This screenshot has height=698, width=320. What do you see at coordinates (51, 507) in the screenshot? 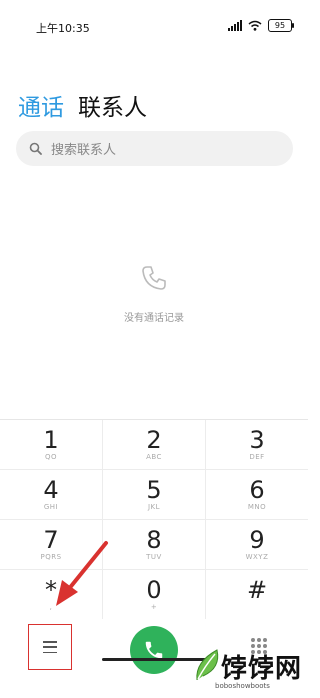
I see `key-letters: GHI` at bounding box center [51, 507].